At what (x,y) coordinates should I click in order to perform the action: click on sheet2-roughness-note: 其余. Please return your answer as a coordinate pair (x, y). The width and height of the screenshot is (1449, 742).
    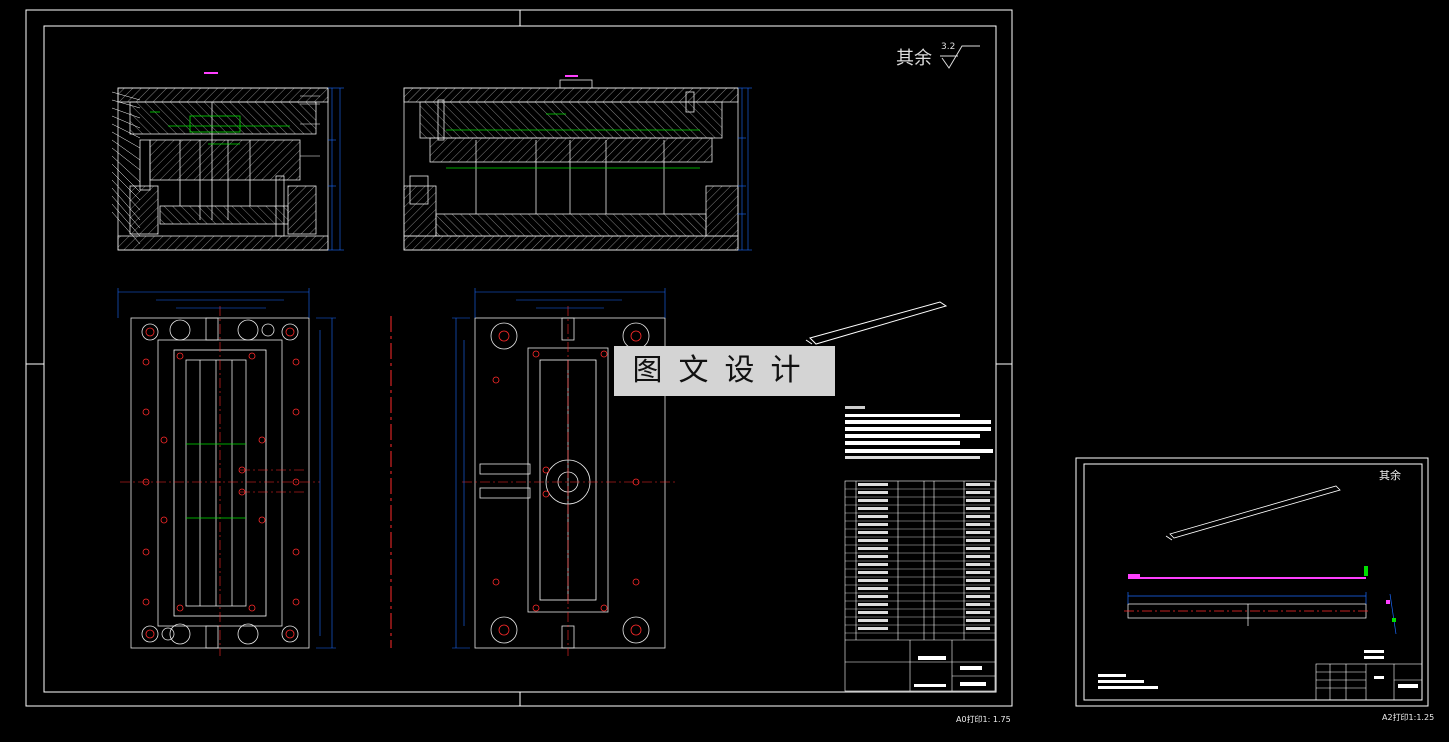
    Looking at the image, I should click on (1390, 475).